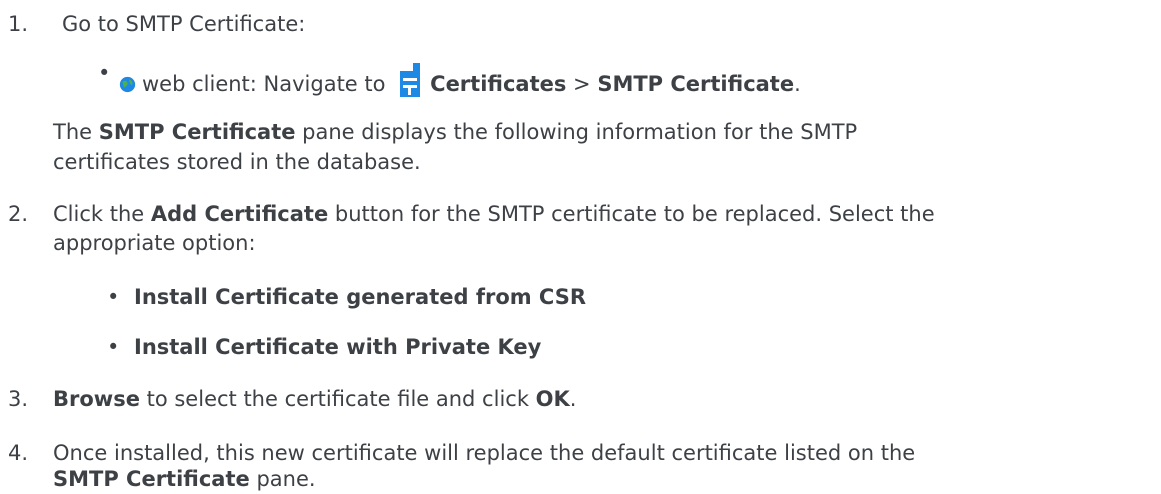 The width and height of the screenshot is (1161, 494). What do you see at coordinates (127, 84) in the screenshot?
I see `globe-icon` at bounding box center [127, 84].